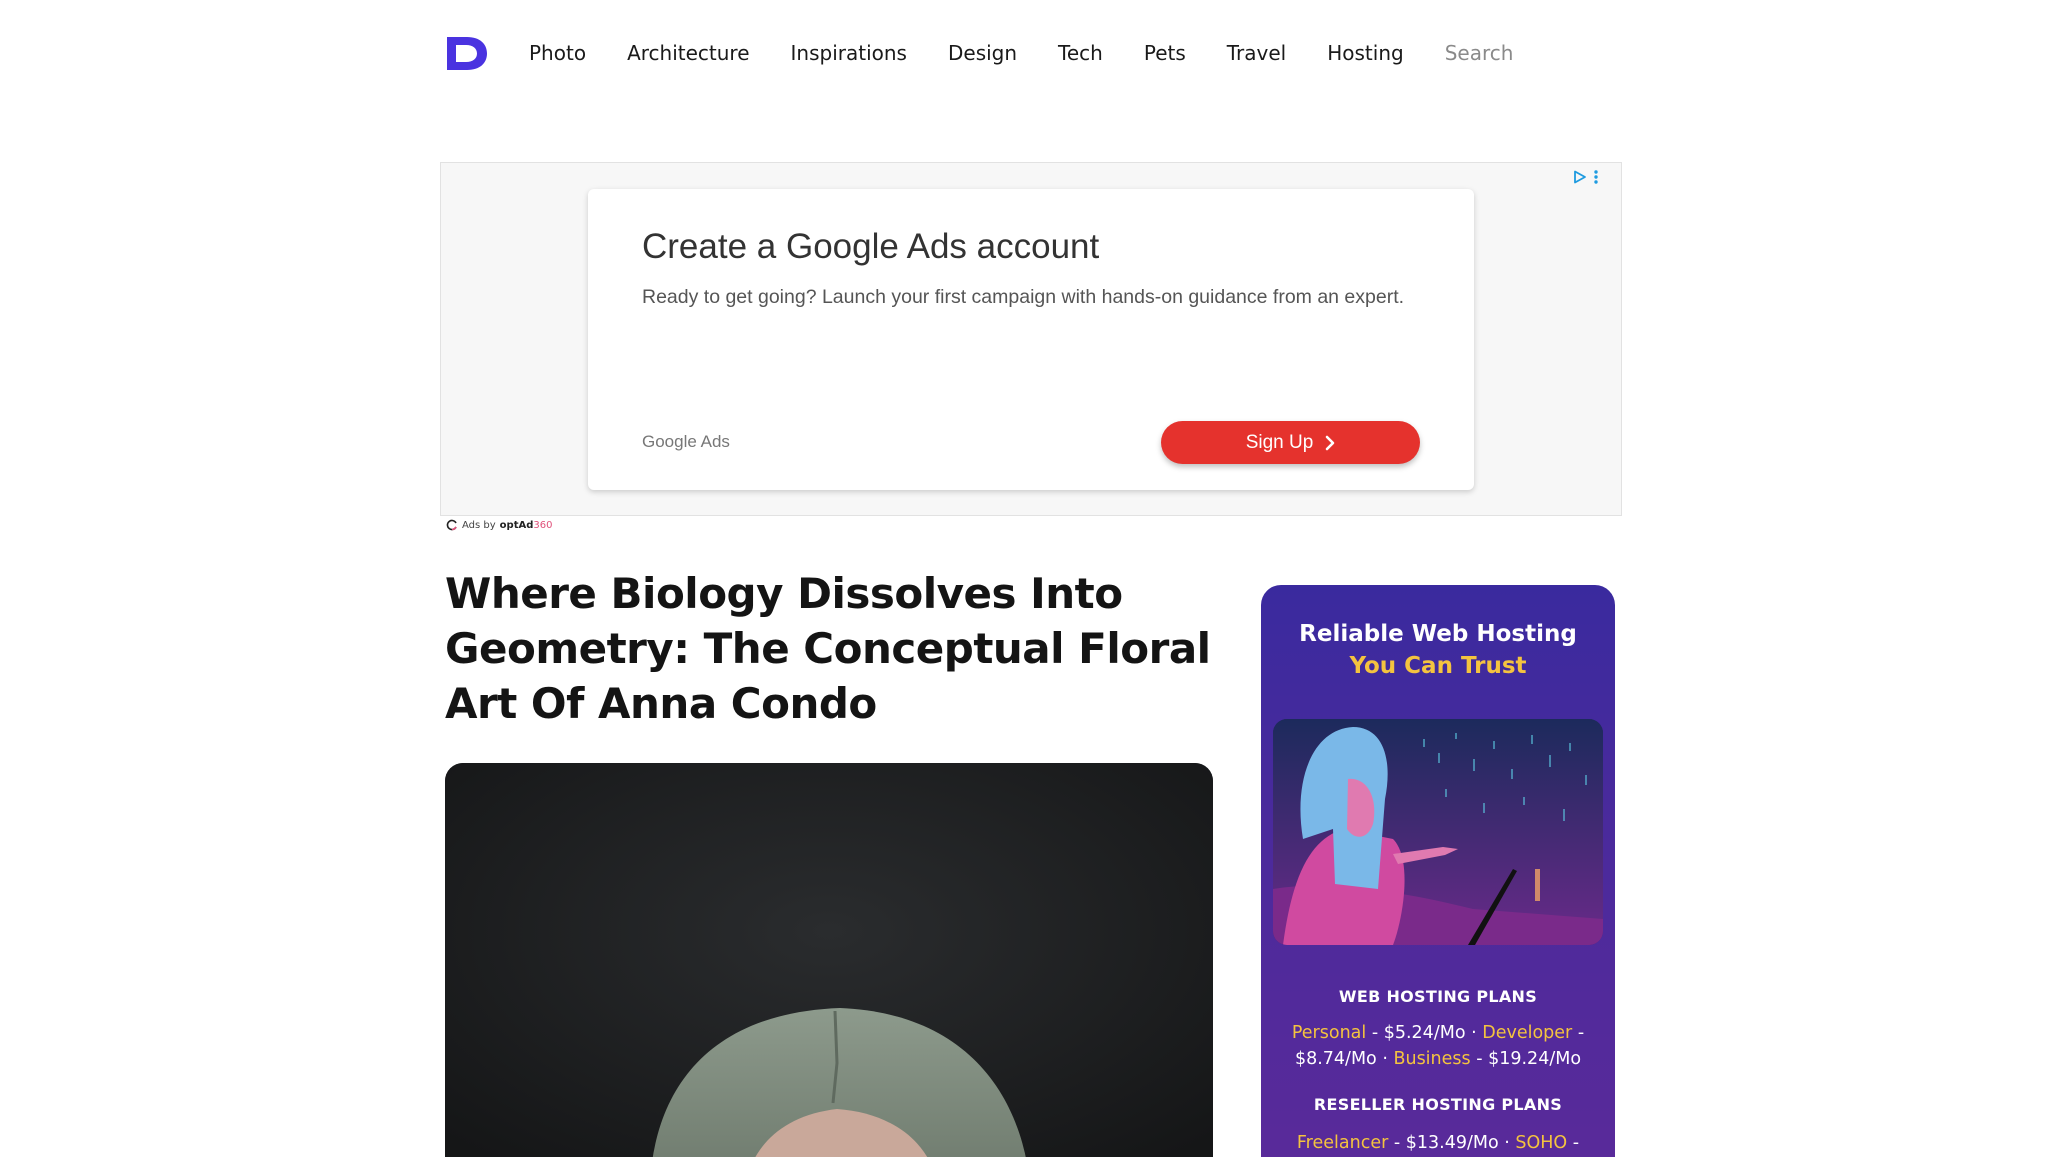 The height and width of the screenshot is (1157, 2056). What do you see at coordinates (1438, 996) in the screenshot?
I see `web-hosting-section-title: WEB HOSTING PLANS` at bounding box center [1438, 996].